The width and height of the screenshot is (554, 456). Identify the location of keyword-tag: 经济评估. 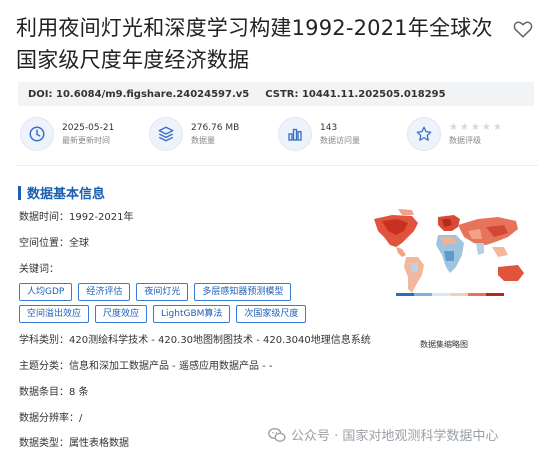
(104, 292).